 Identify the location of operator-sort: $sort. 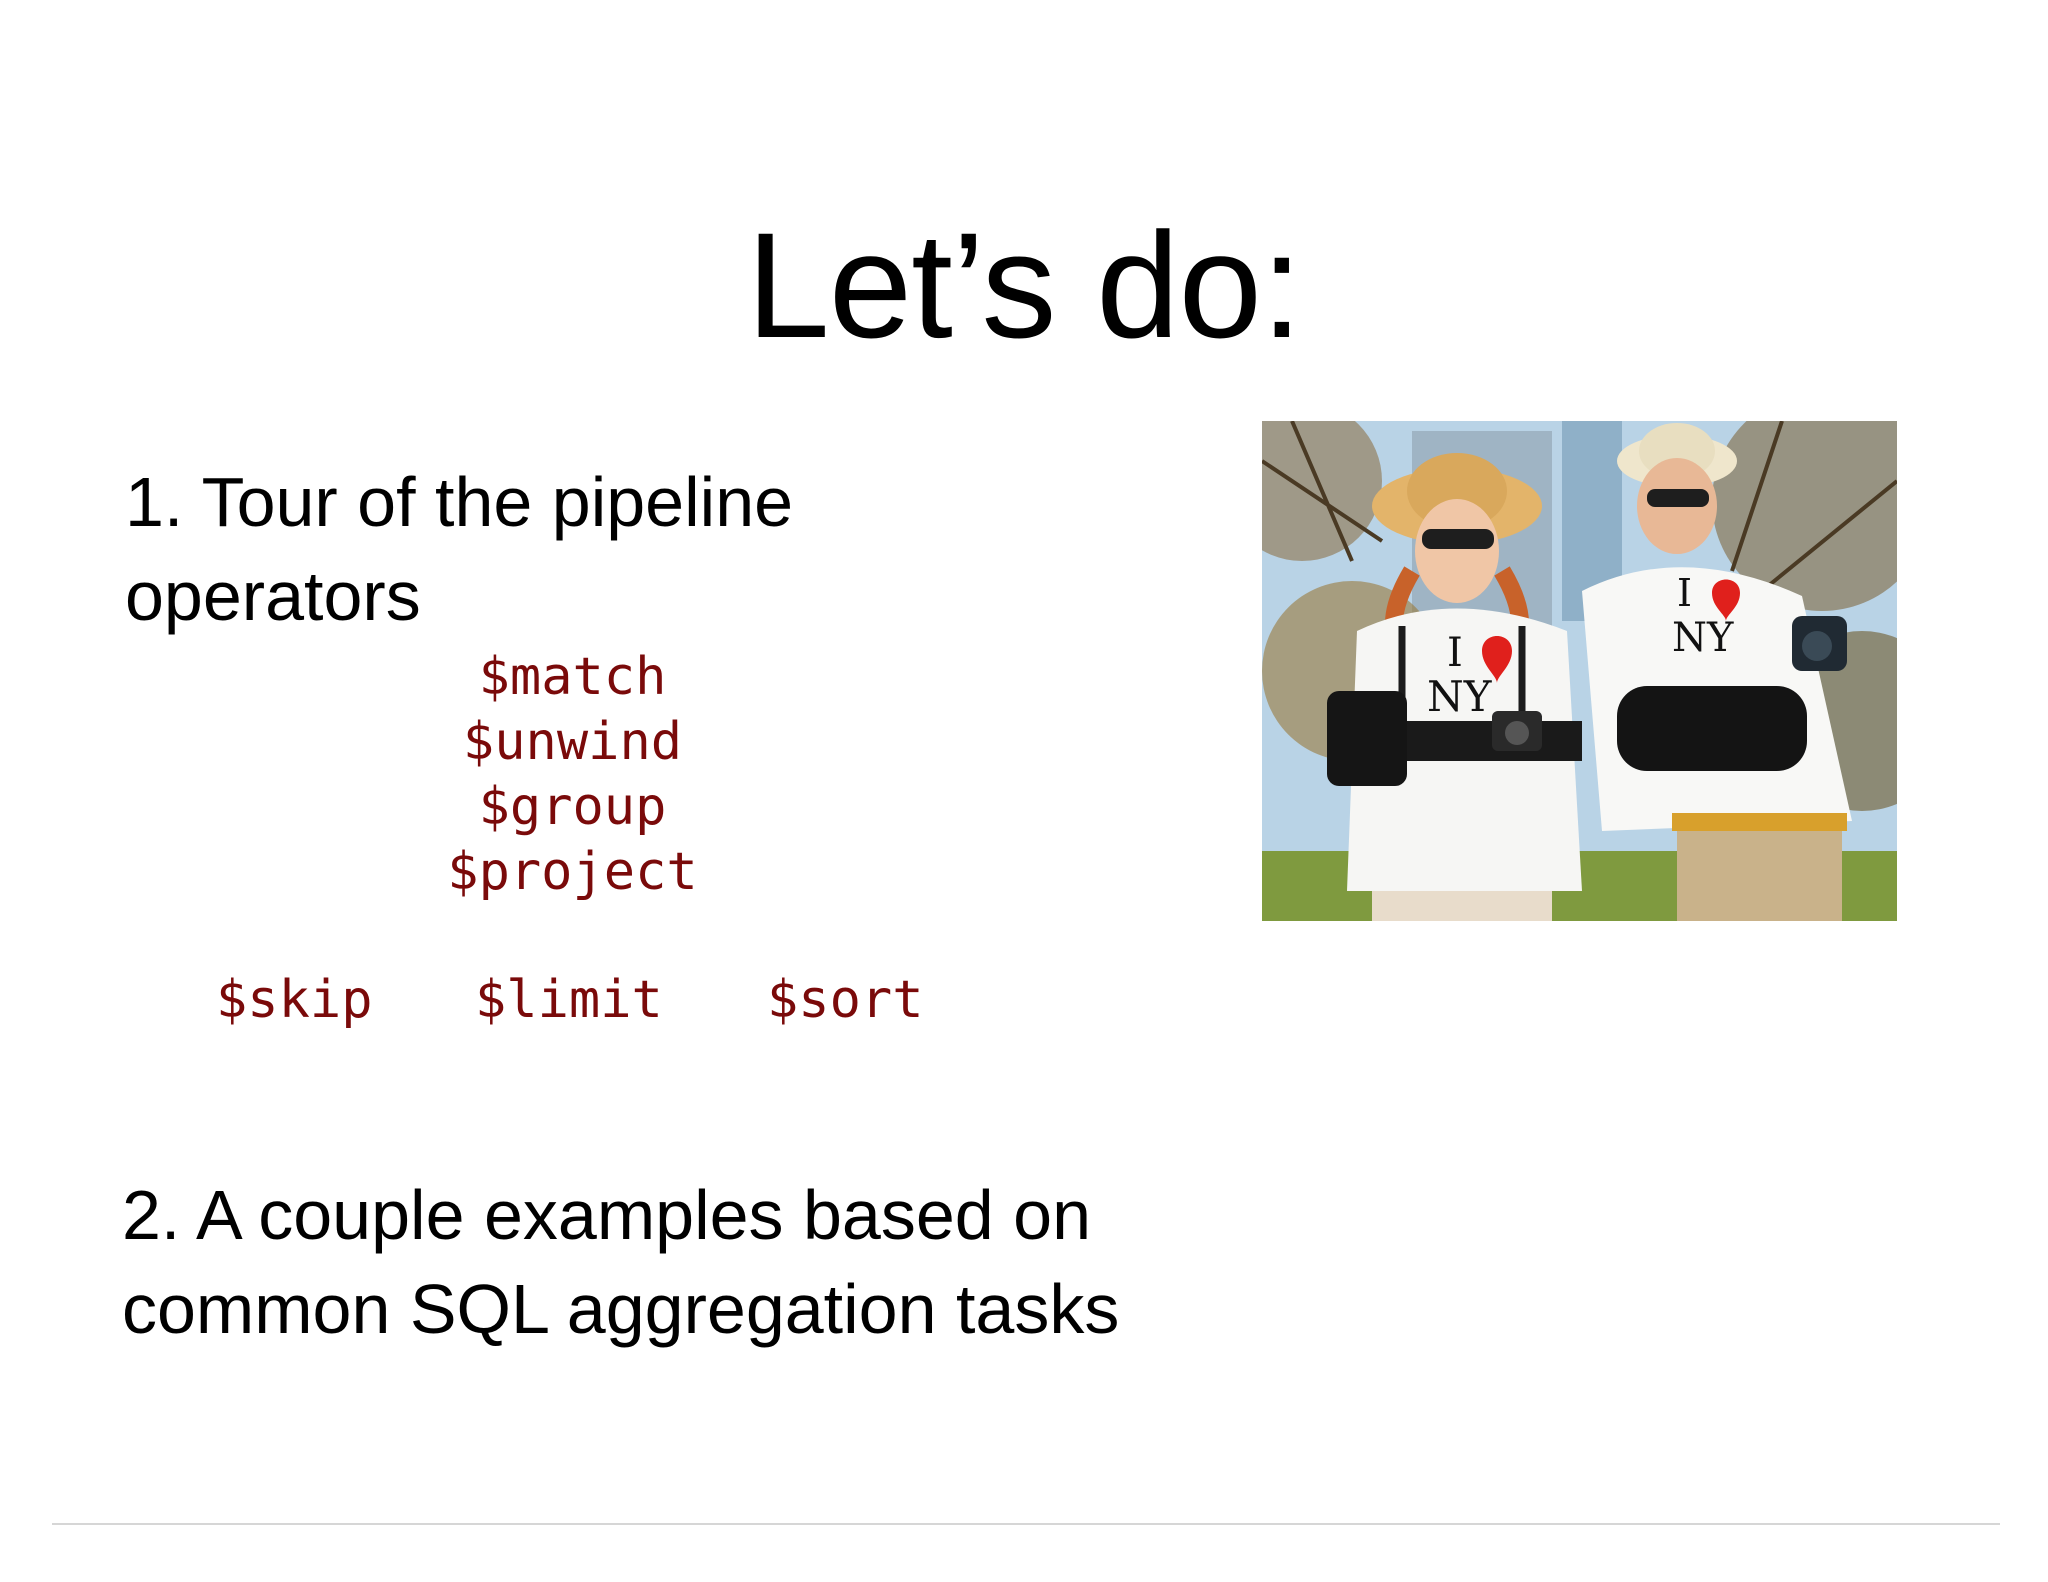
(845, 1000).